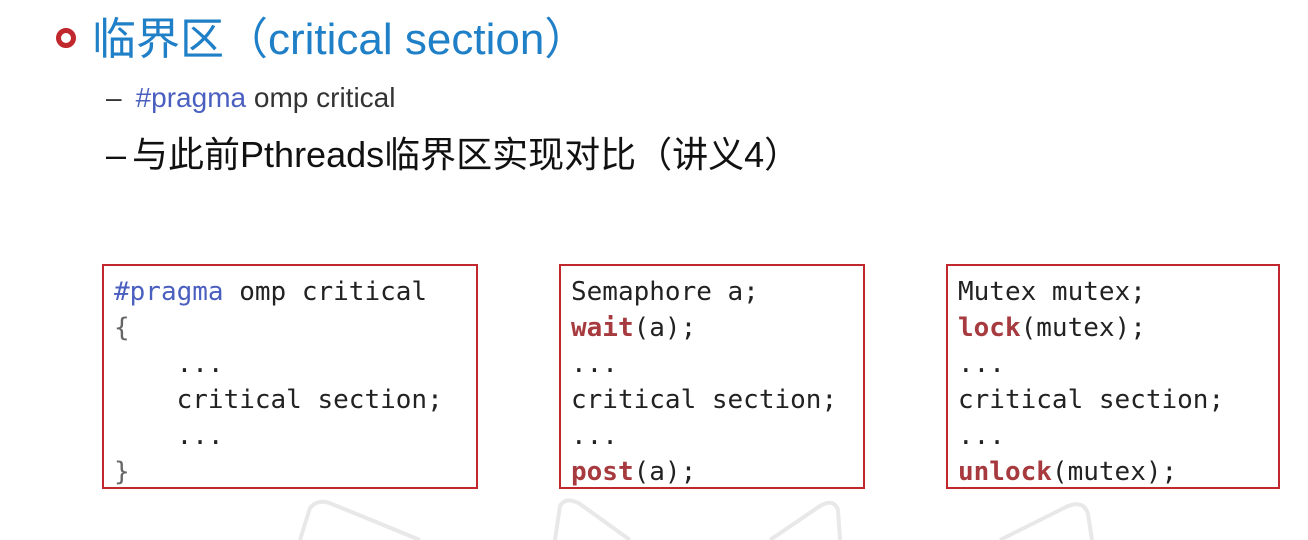 The width and height of the screenshot is (1308, 540). Describe the element at coordinates (1005, 472) in the screenshot. I see `unlock-function: unlock` at that location.